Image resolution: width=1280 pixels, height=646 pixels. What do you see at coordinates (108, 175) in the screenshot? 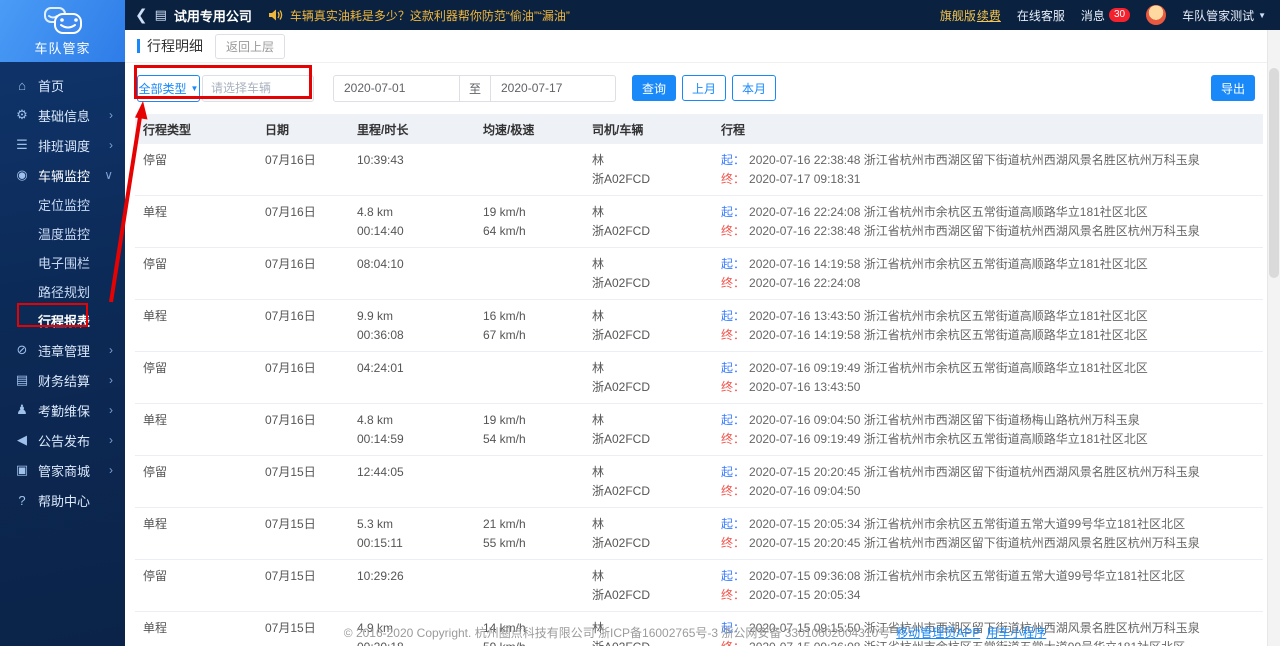
I see `chevron-down-icon: ∨` at bounding box center [108, 175].